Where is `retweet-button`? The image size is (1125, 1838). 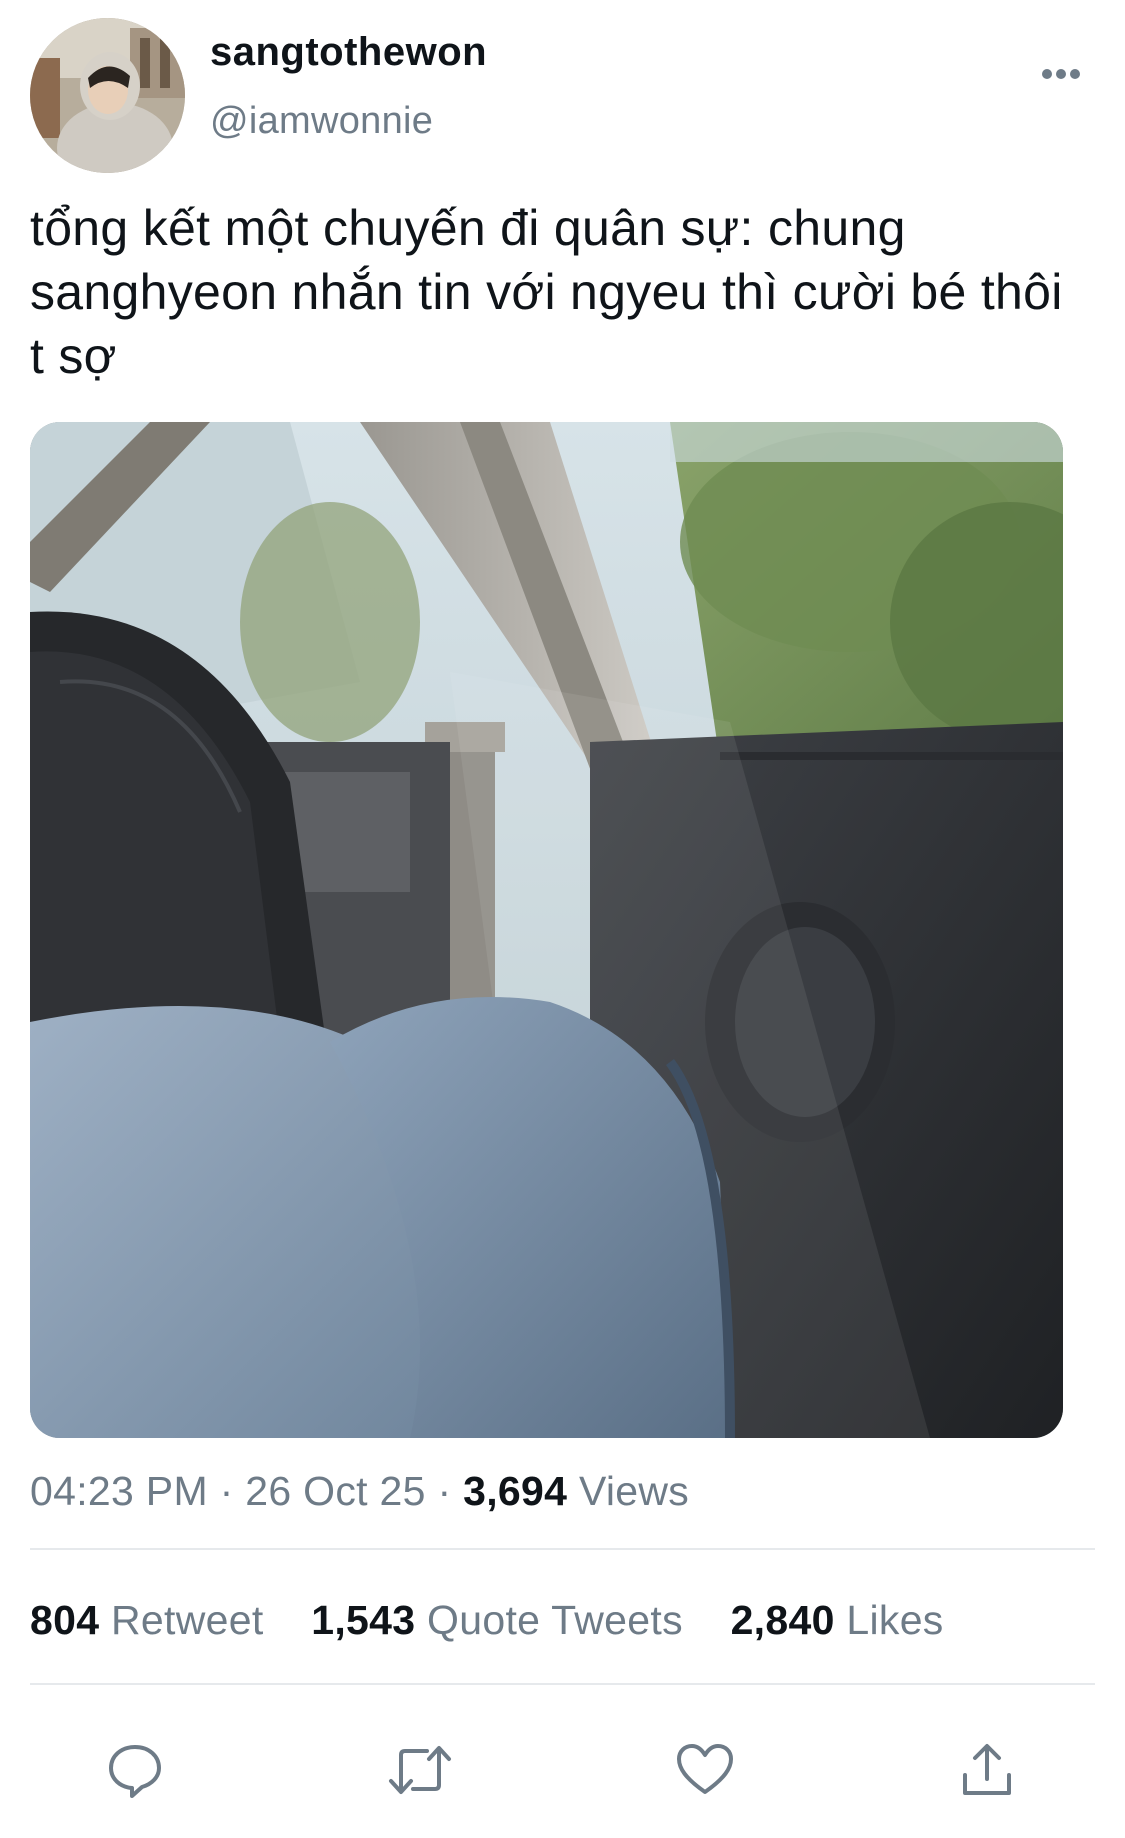 retweet-button is located at coordinates (420, 1770).